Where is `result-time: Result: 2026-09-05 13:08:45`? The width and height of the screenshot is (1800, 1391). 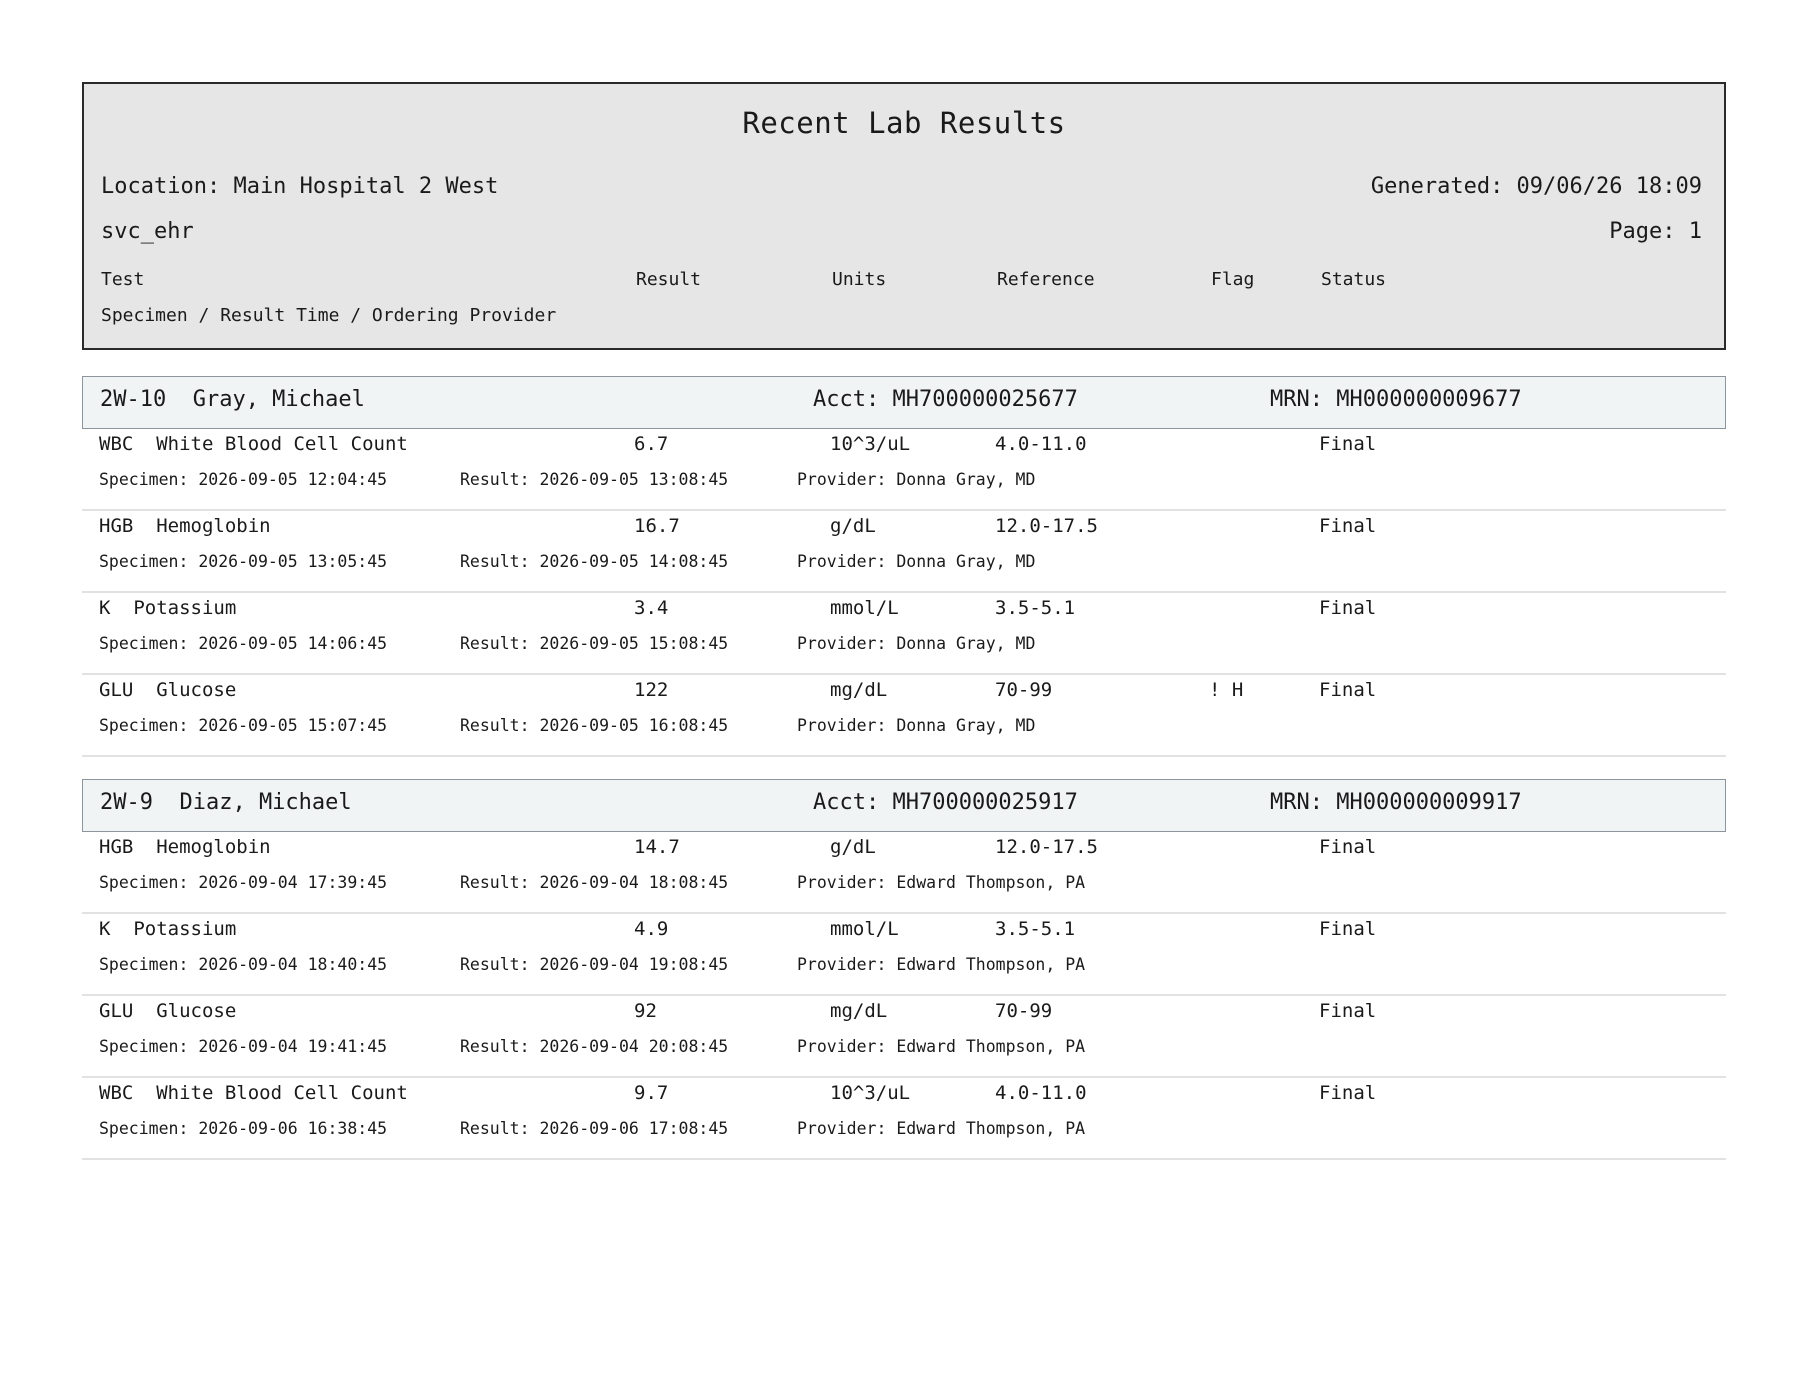 result-time: Result: 2026-09-05 13:08:45 is located at coordinates (594, 479).